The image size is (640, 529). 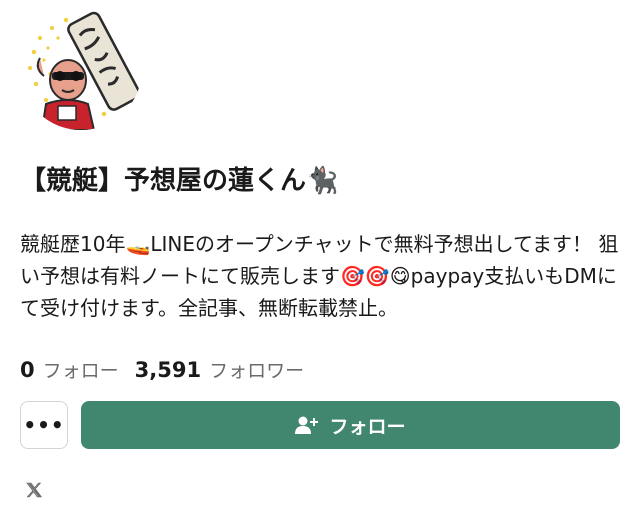 I want to click on followers-count: 3,591, so click(x=168, y=370).